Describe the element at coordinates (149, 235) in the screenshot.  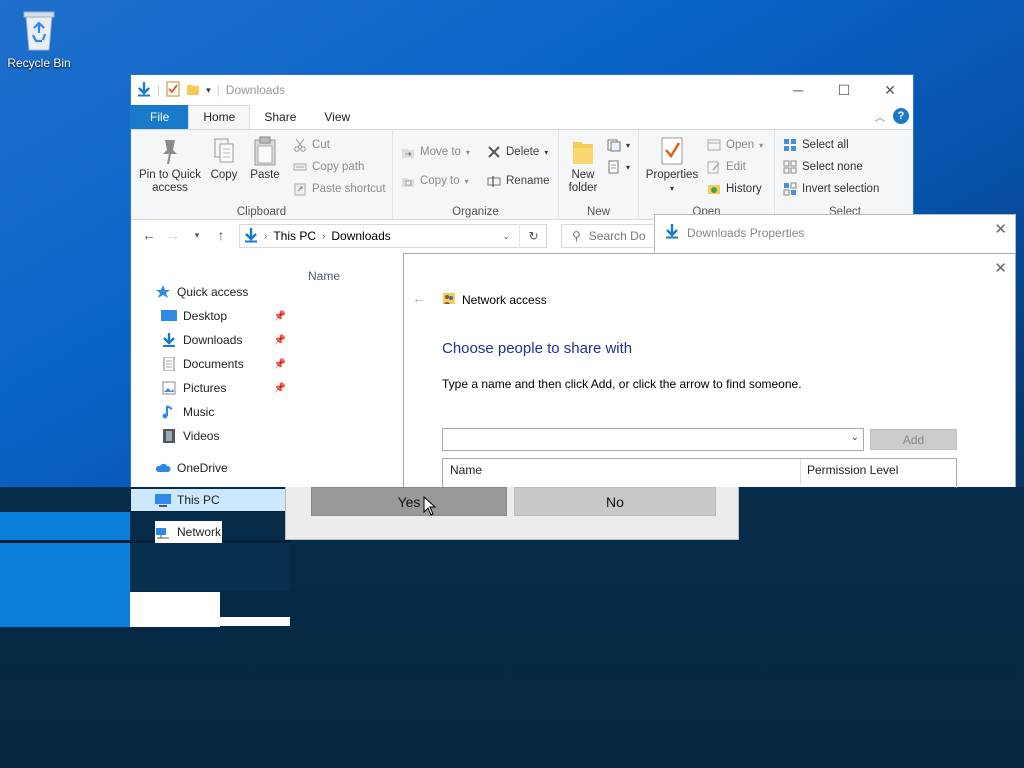
I see `back-arrow-icon: ←` at that location.